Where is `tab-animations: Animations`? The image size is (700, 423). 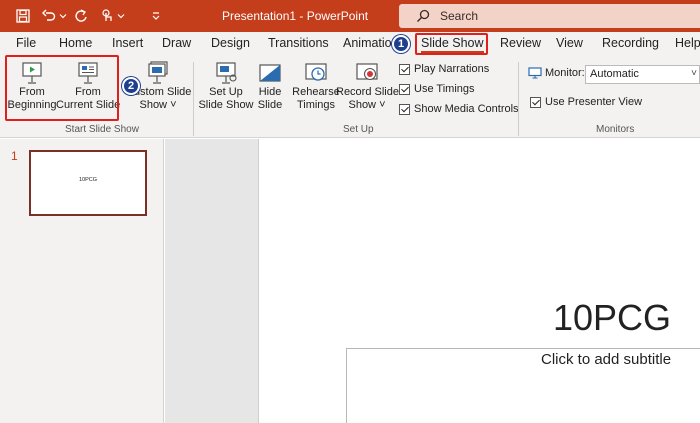
tab-animations: Animations is located at coordinates (368, 43).